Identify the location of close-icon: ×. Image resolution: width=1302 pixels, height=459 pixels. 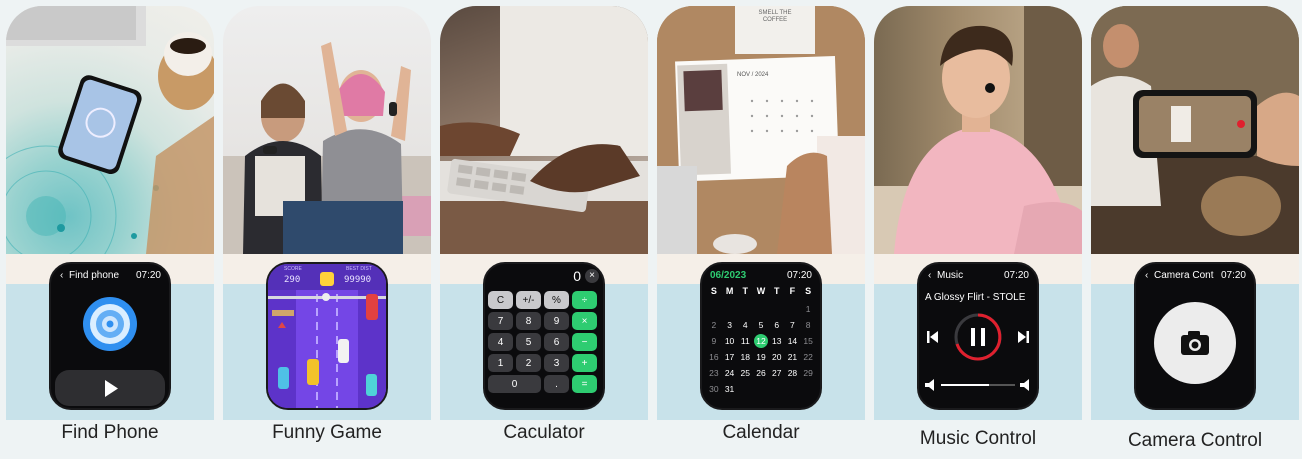
(592, 276).